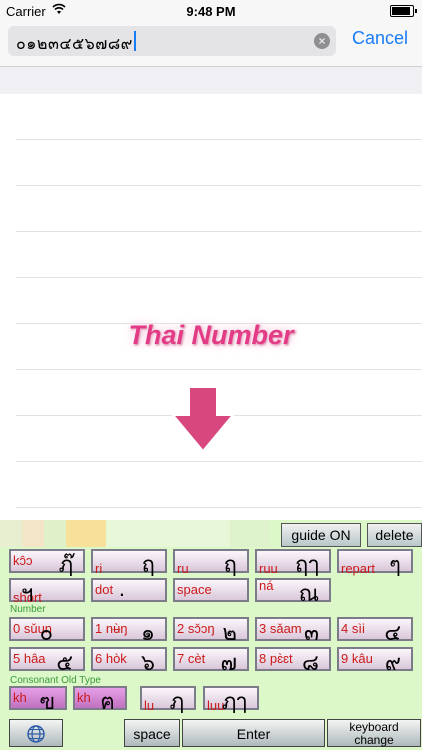 Image resolution: width=422 pixels, height=753 pixels. I want to click on battery-level, so click(401, 11).